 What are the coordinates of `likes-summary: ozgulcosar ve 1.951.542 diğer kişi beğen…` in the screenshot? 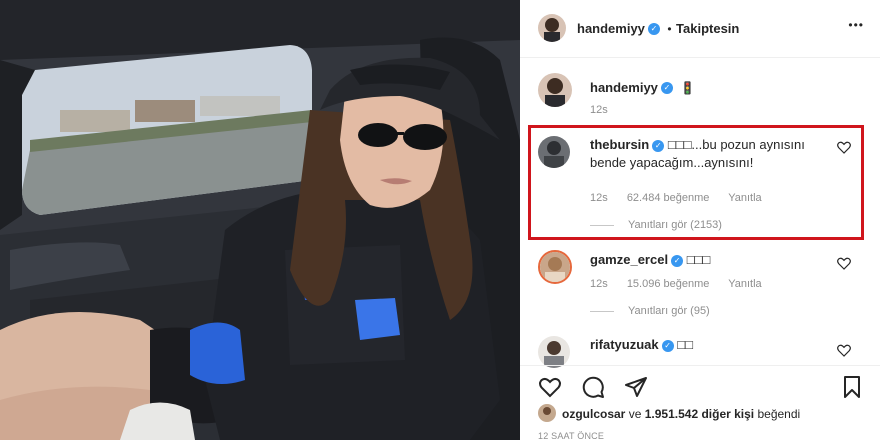 It's located at (681, 414).